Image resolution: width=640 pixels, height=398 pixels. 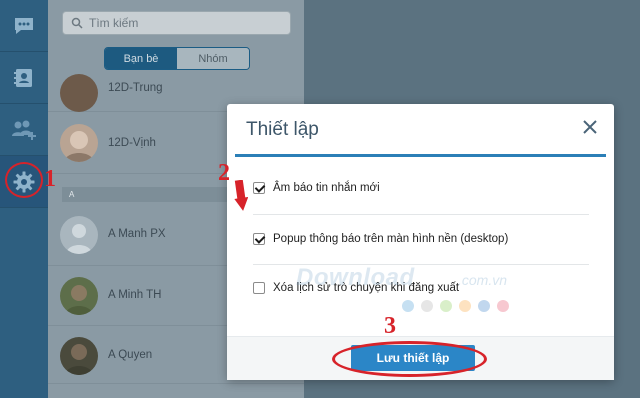 What do you see at coordinates (241, 195) in the screenshot?
I see `annotation-arrow` at bounding box center [241, 195].